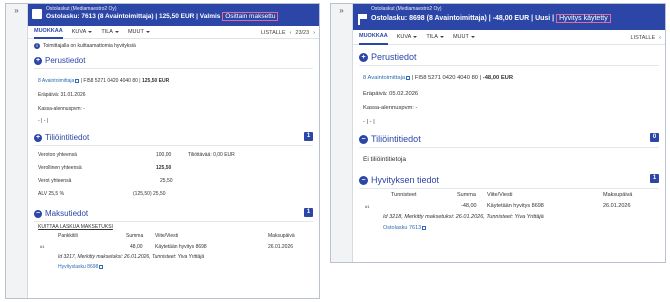 The width and height of the screenshot is (670, 302). Describe the element at coordinates (43, 121) in the screenshot. I see `dash-row: - | - |` at that location.